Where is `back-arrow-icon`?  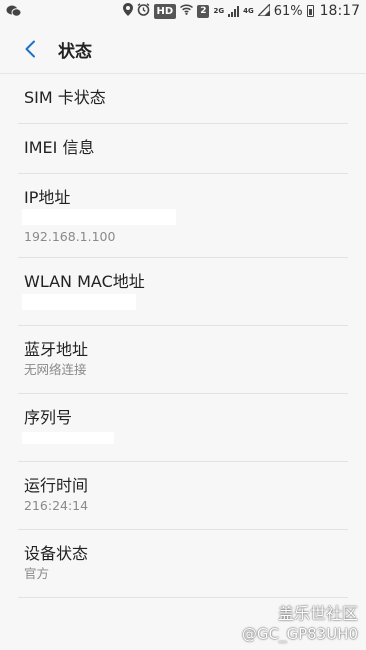
back-arrow-icon is located at coordinates (30, 49).